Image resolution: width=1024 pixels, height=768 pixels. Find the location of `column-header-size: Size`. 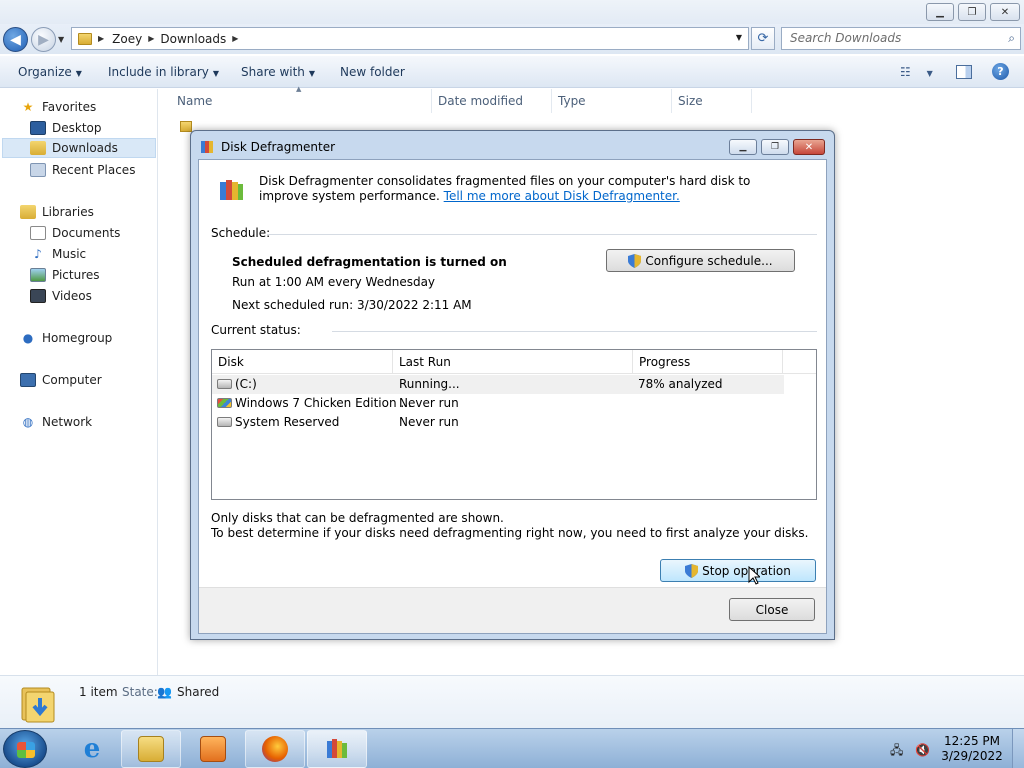

column-header-size: Size is located at coordinates (712, 101).